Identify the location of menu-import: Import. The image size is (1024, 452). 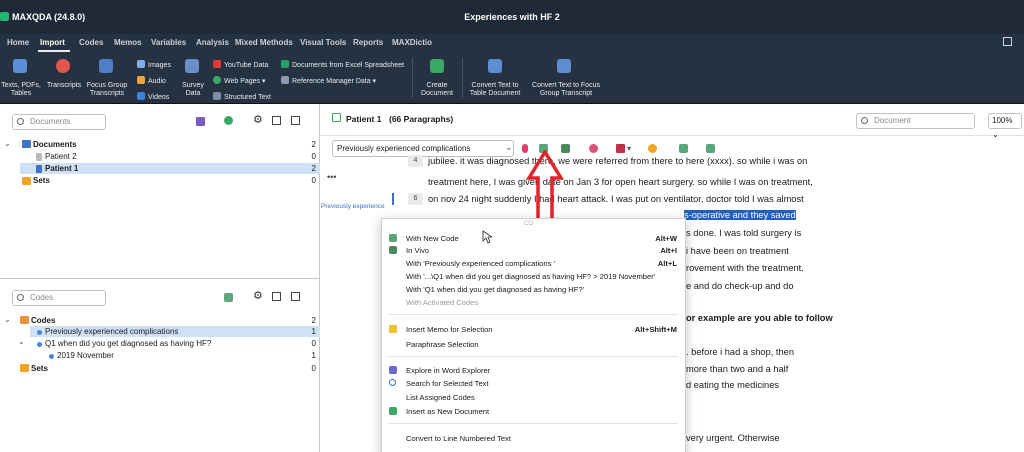
(52, 42).